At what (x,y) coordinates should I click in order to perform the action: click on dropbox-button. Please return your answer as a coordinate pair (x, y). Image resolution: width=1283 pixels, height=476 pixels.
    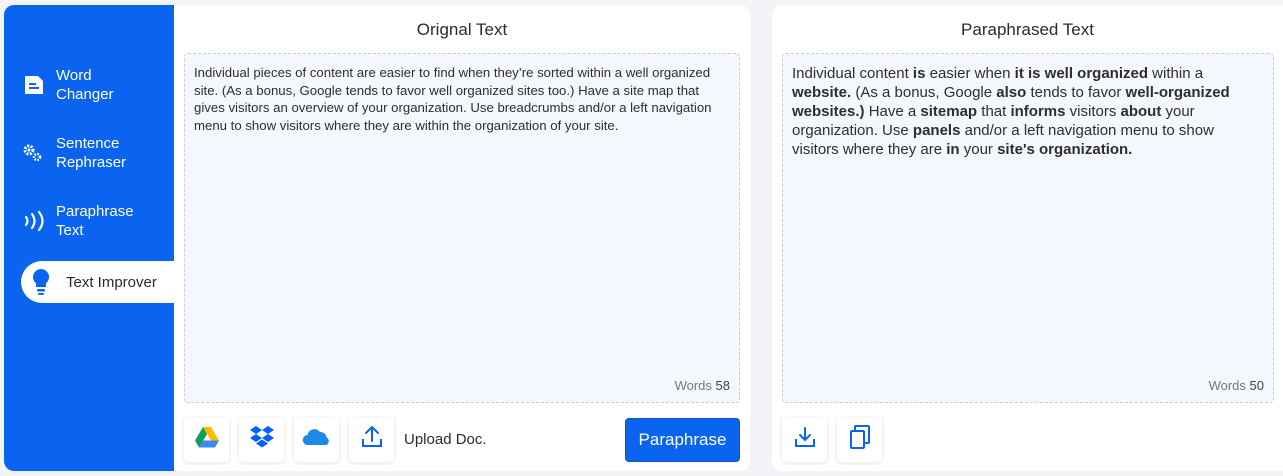
    Looking at the image, I should click on (261, 439).